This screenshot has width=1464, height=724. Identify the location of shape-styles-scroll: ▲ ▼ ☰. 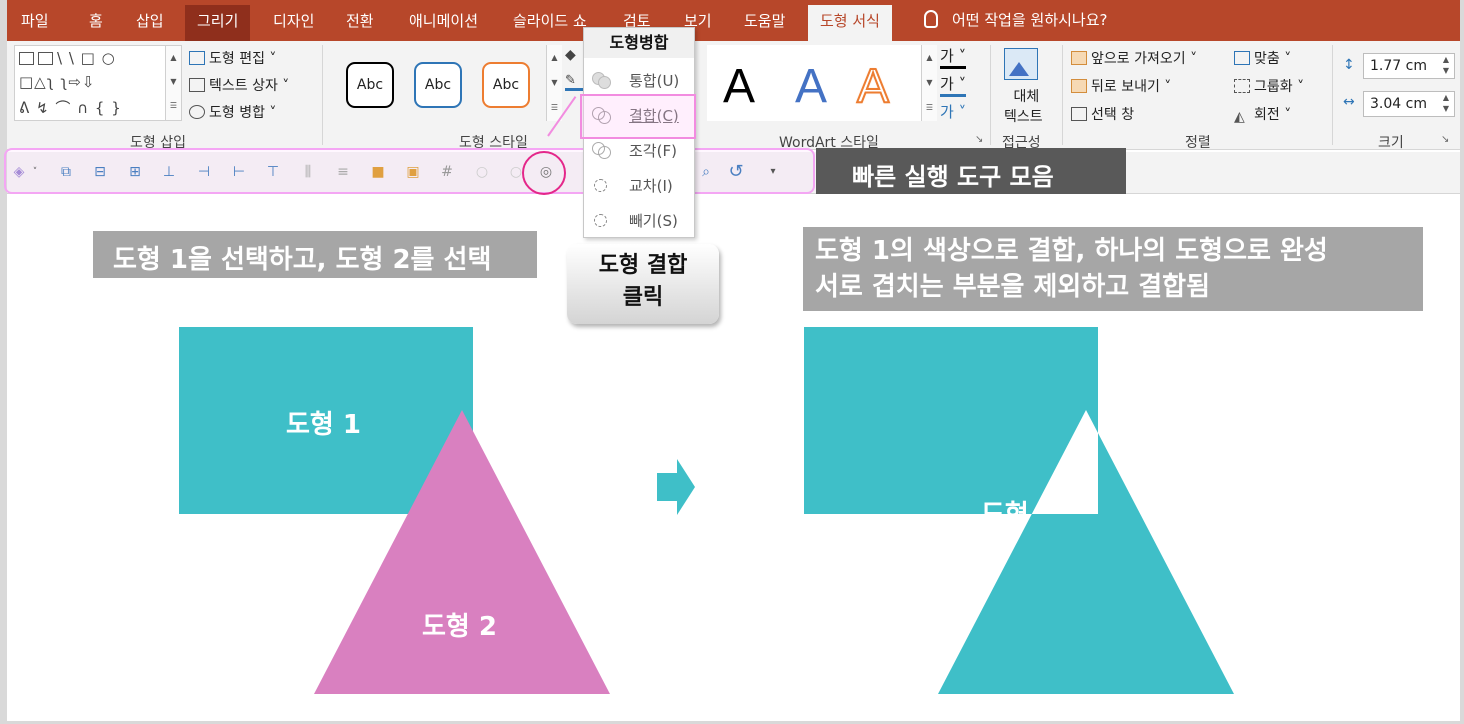
(554, 83).